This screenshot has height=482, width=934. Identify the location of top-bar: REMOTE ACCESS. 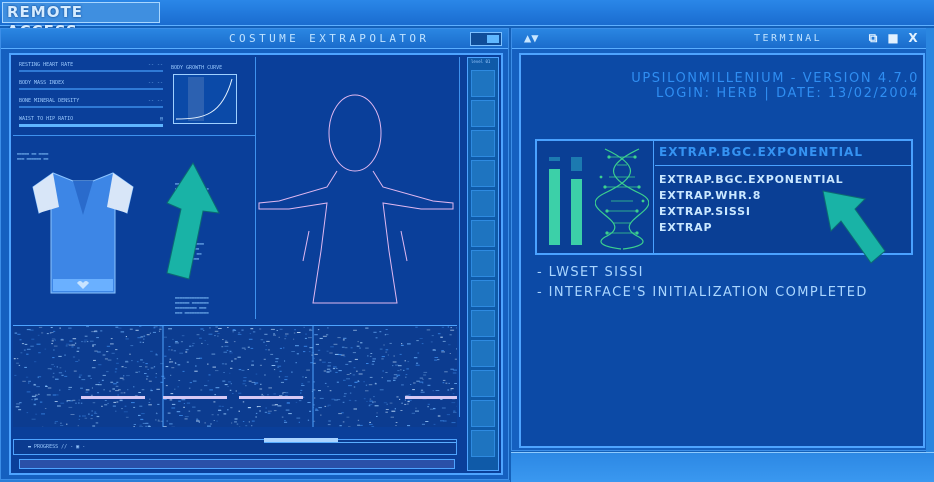
(467, 20).